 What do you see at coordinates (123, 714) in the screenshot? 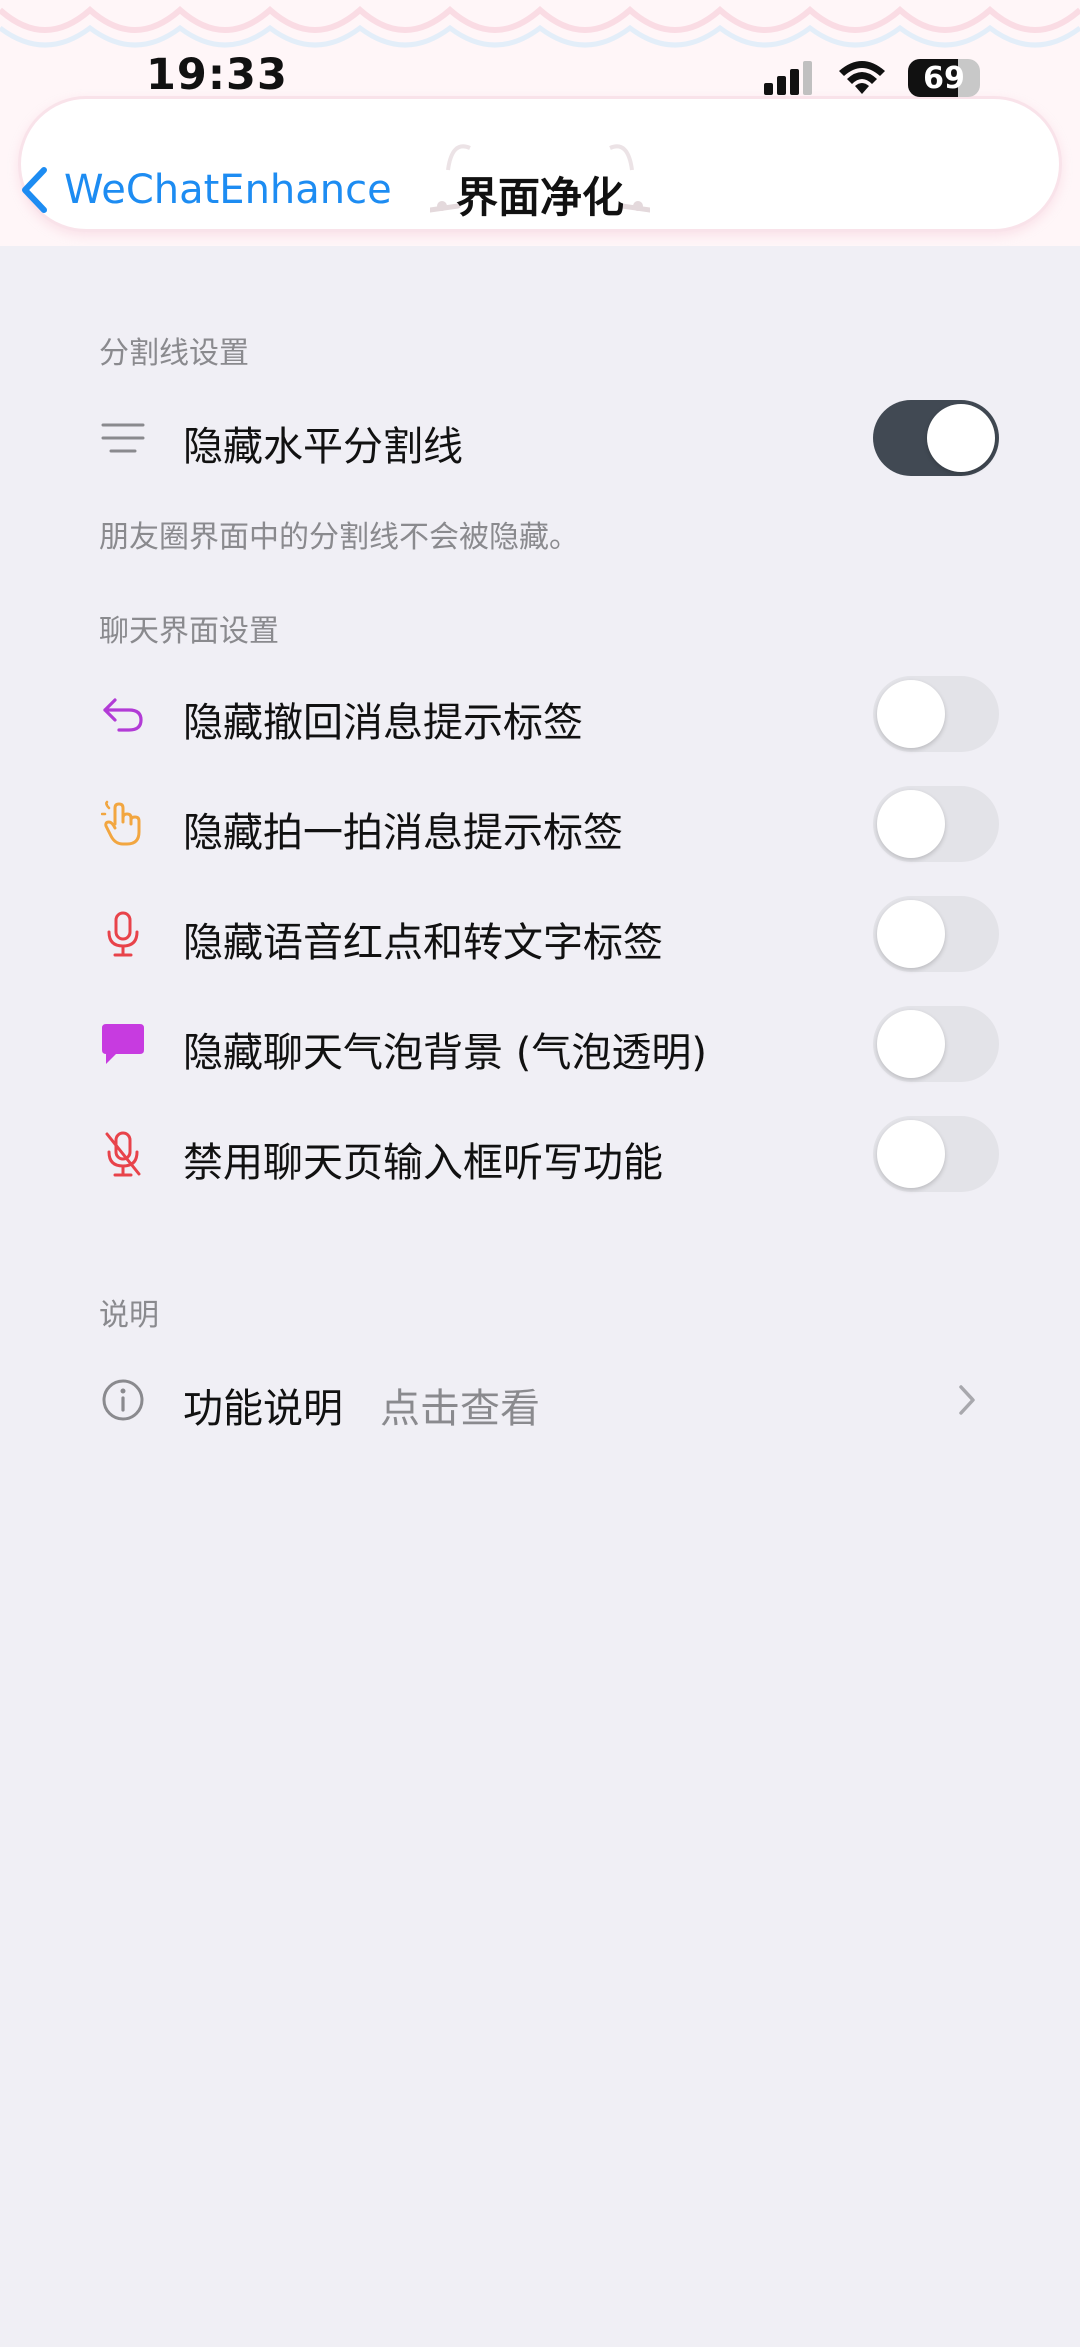
I see `undo-arrow-icon` at bounding box center [123, 714].